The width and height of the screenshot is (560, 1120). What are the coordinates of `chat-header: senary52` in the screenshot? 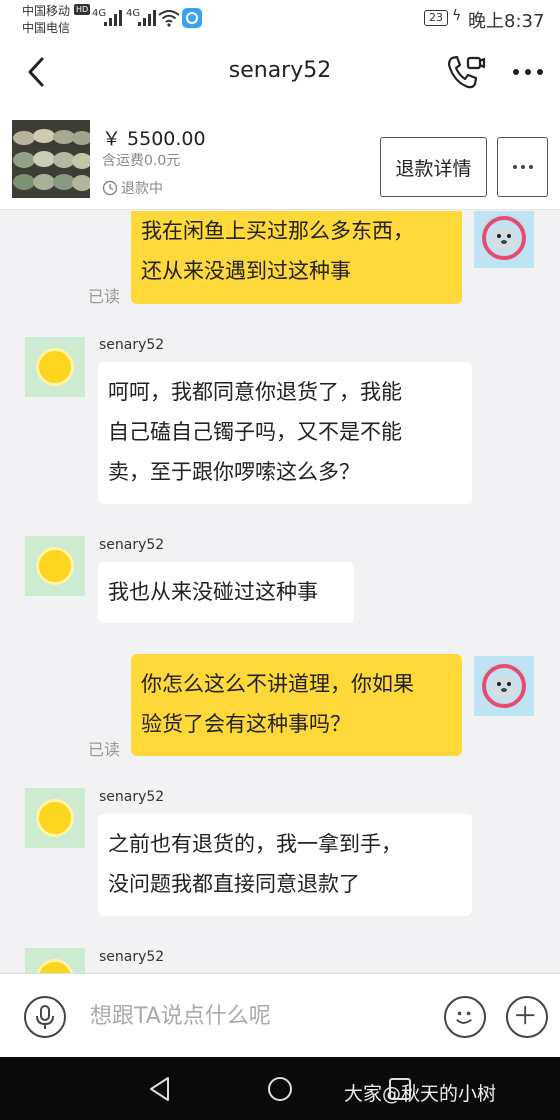 It's located at (280, 73).